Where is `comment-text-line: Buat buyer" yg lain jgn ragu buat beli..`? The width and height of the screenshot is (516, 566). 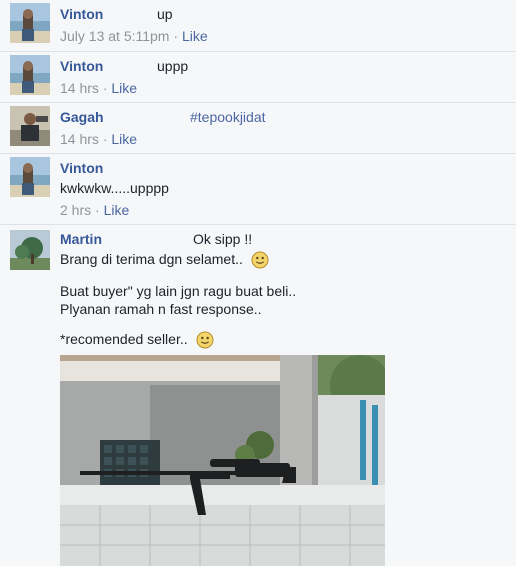
comment-text-line: Buat buyer" yg lain jgn ragu buat beli.. is located at coordinates (178, 291).